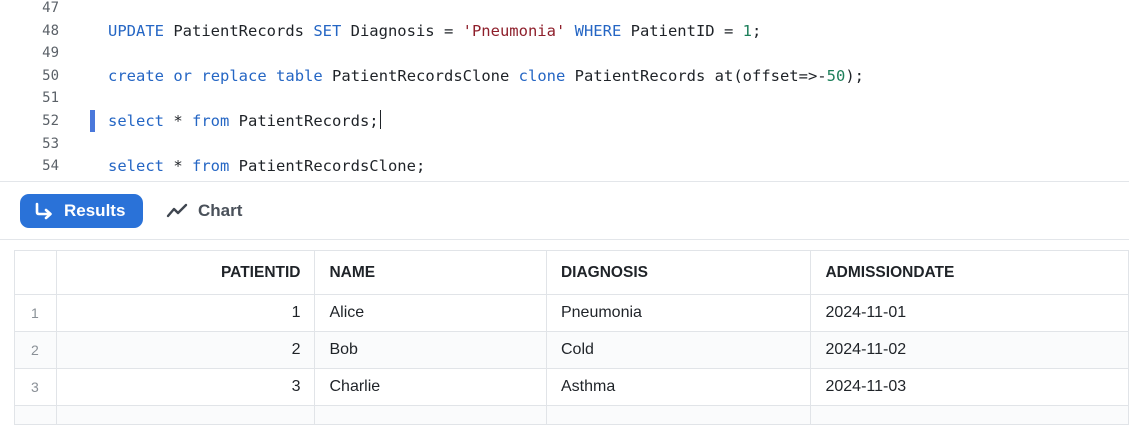  I want to click on cell-diagnosis: Asthma, so click(678, 387).